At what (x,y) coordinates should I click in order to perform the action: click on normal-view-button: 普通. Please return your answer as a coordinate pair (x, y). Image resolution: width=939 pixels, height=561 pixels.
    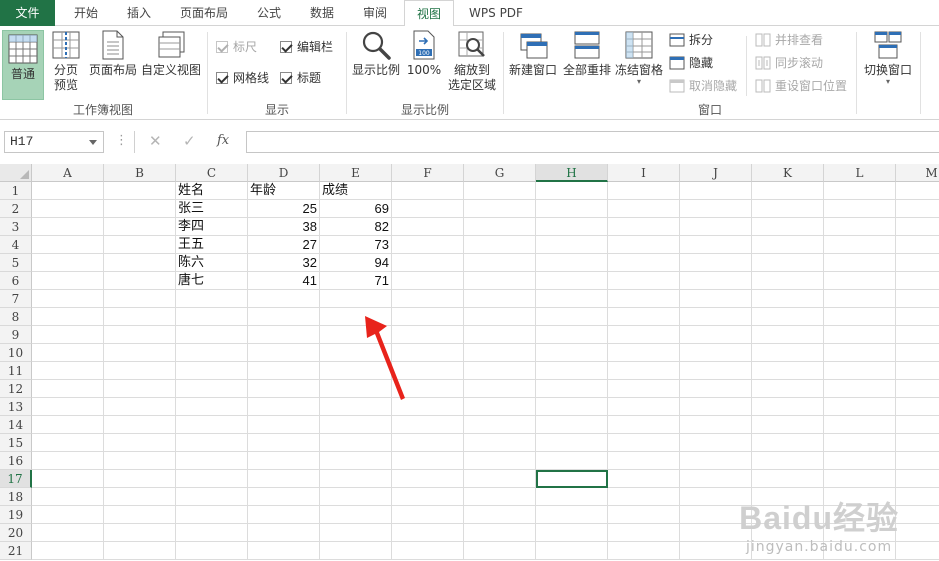
    Looking at the image, I should click on (23, 65).